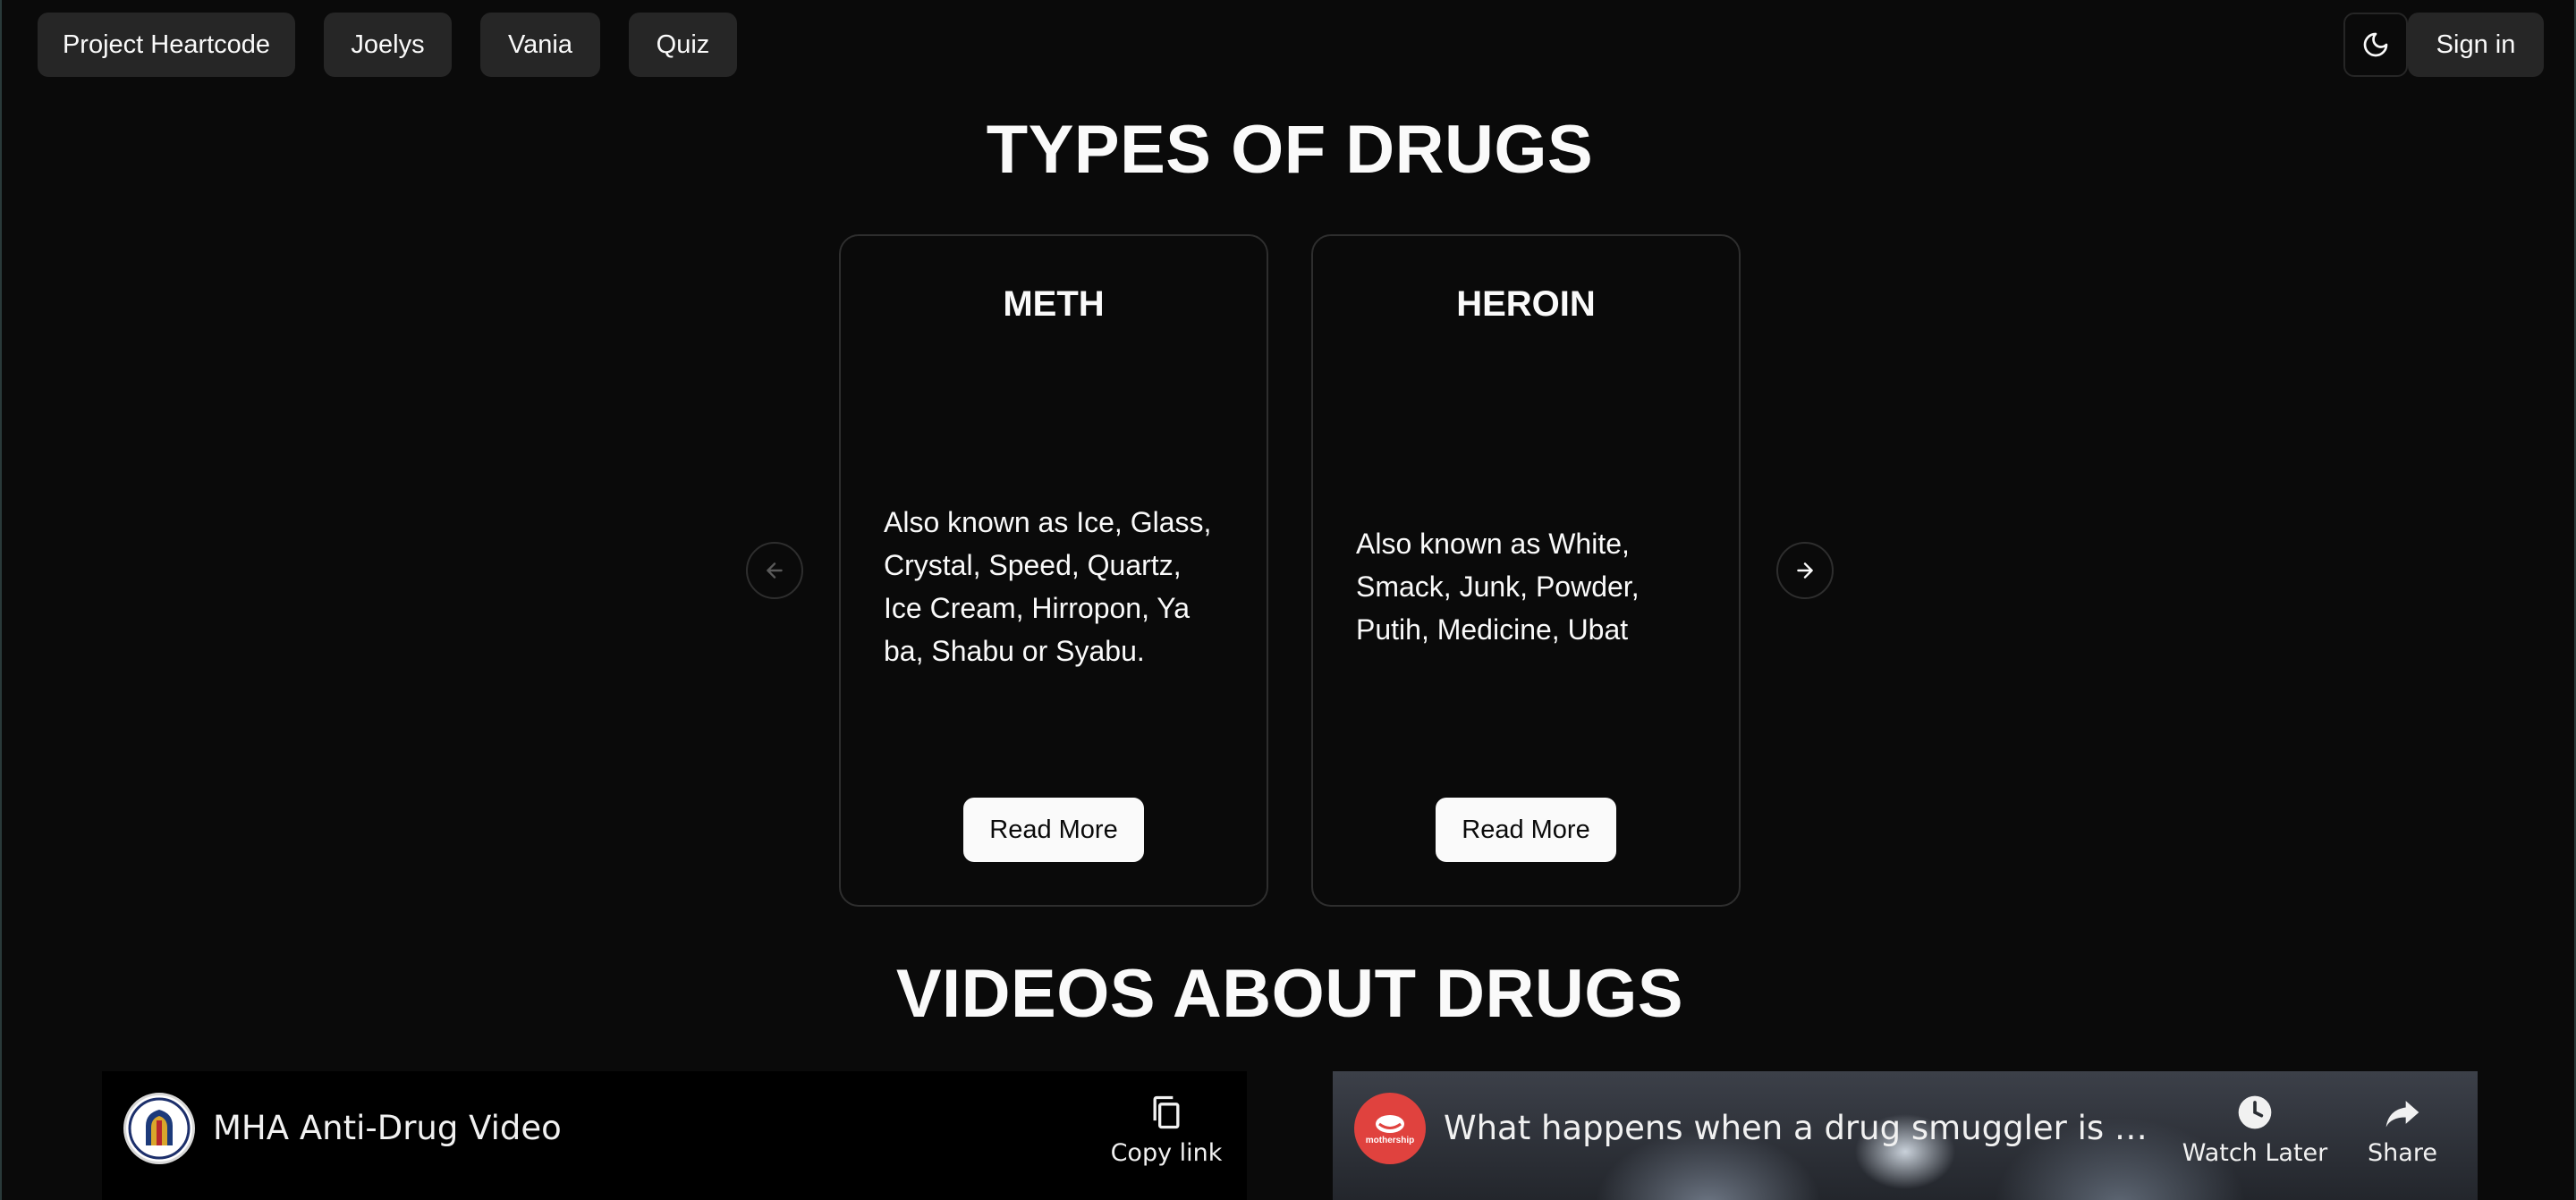  Describe the element at coordinates (1166, 1112) in the screenshot. I see `copy-icon` at that location.